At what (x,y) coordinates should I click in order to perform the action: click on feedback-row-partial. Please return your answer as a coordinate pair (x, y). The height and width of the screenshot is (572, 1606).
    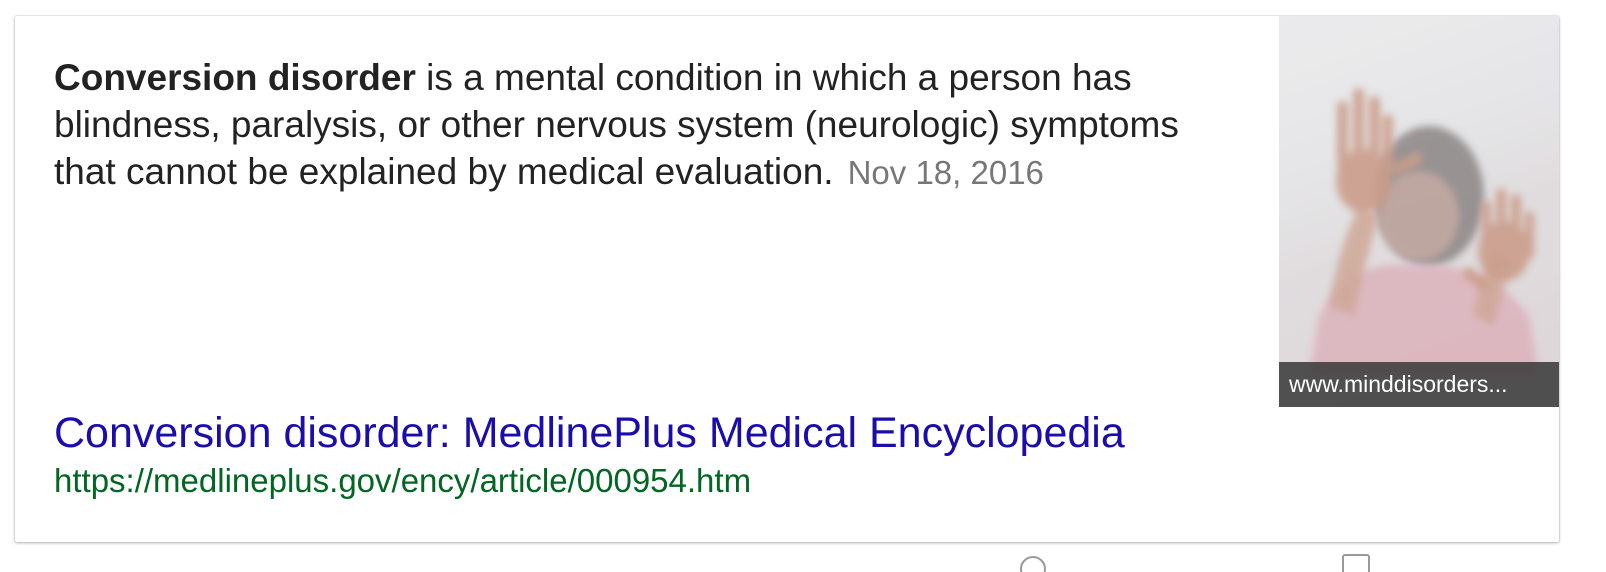
    Looking at the image, I should click on (1300, 561).